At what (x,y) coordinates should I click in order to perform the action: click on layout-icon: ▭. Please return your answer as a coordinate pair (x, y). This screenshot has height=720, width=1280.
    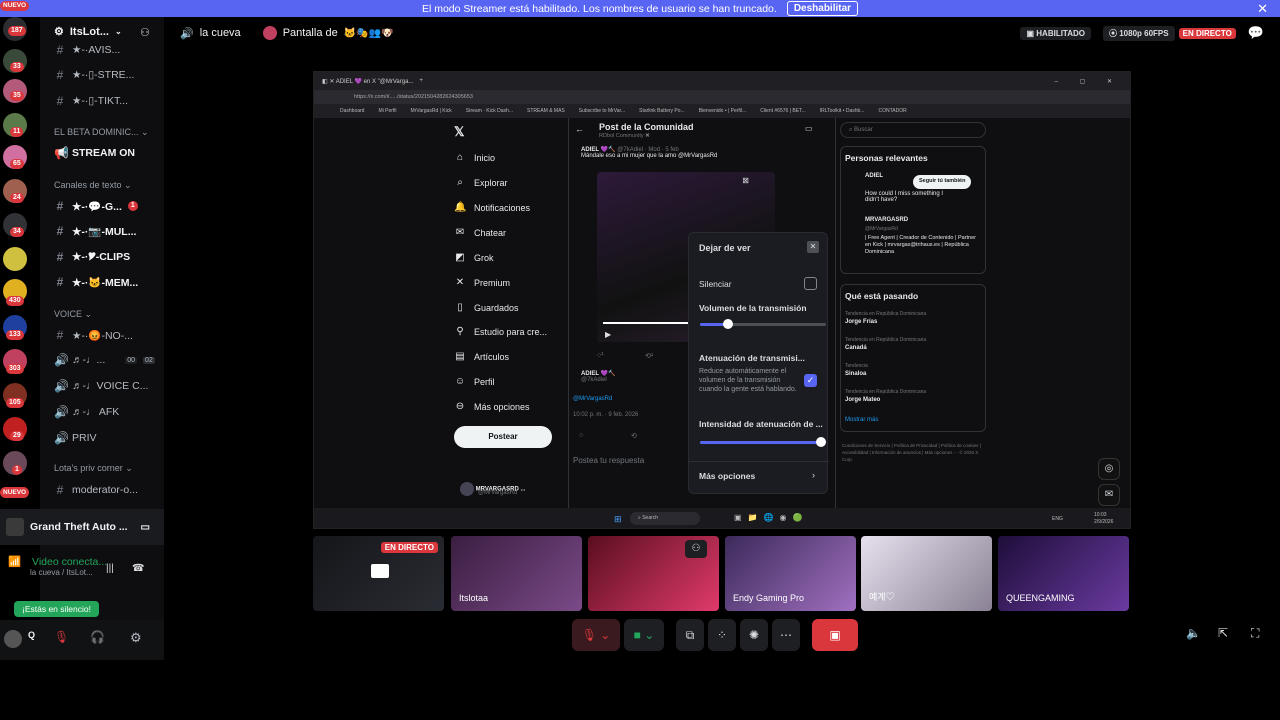
    Looking at the image, I should click on (809, 128).